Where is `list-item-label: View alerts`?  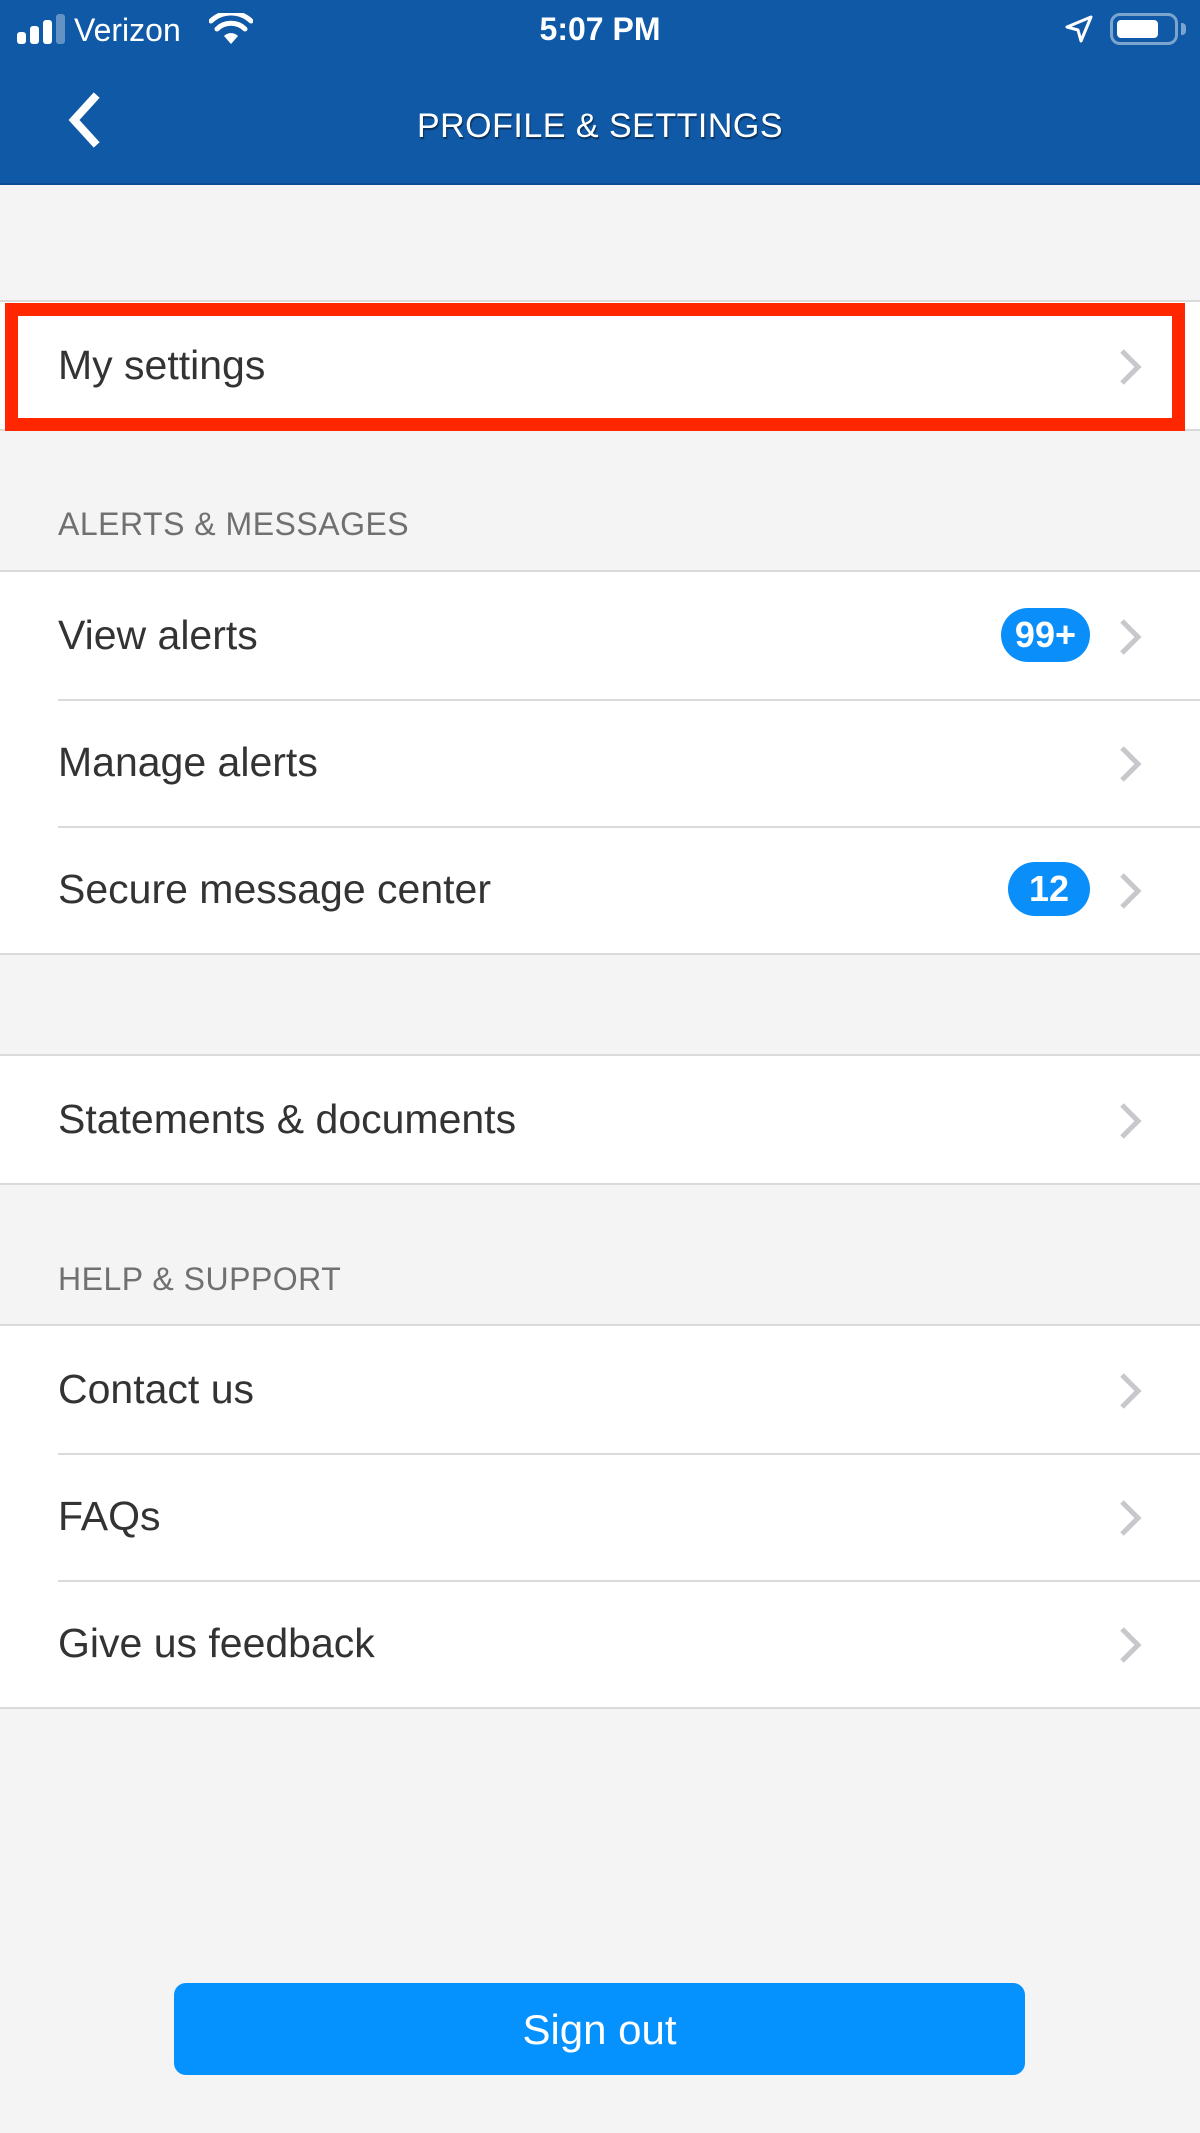
list-item-label: View alerts is located at coordinates (158, 635).